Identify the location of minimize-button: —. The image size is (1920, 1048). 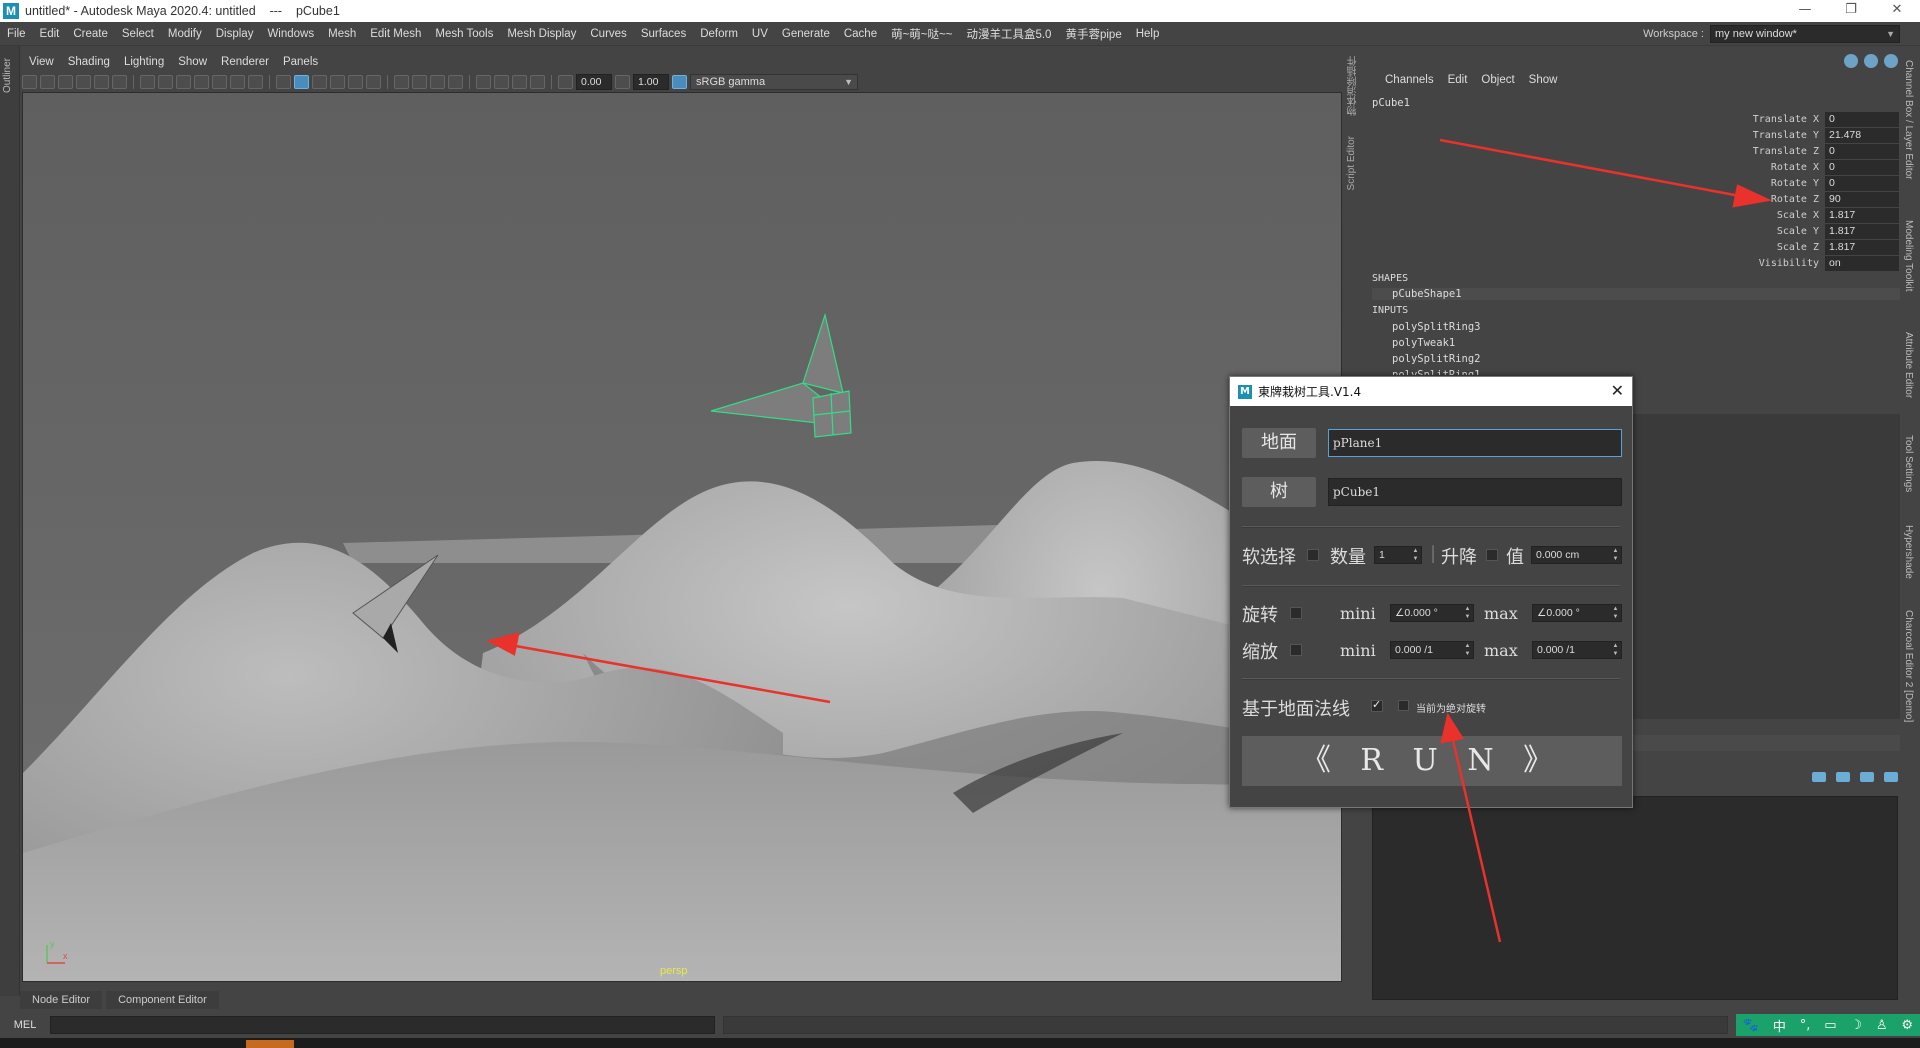
(1805, 11).